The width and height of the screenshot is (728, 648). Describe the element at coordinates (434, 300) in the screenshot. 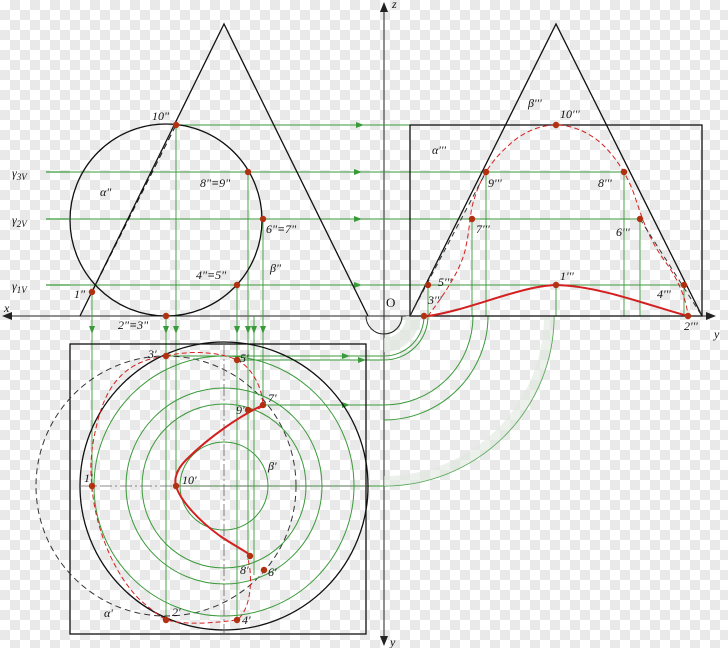

I see `profile-label-3: 3'''` at that location.